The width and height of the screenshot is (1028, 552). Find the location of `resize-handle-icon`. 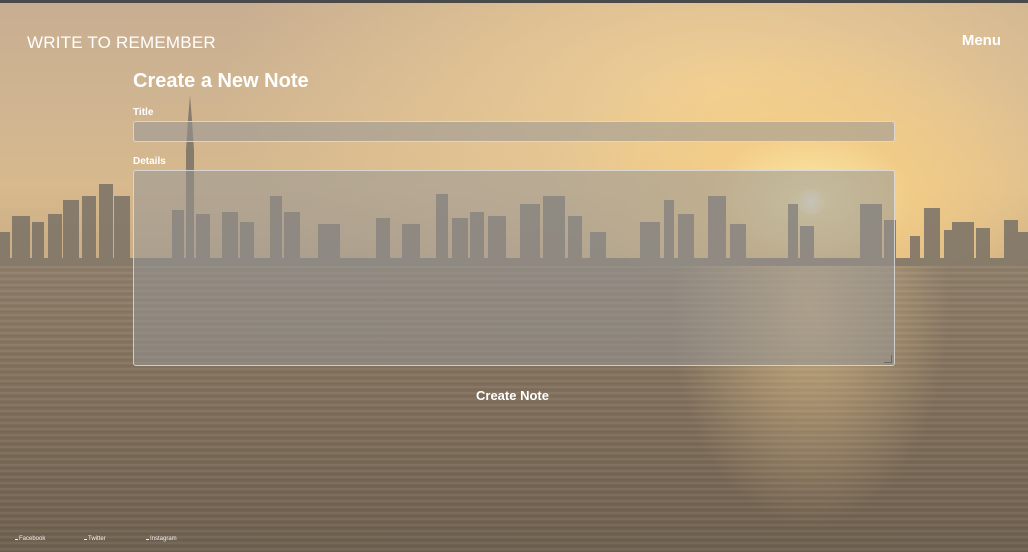

resize-handle-icon is located at coordinates (888, 359).